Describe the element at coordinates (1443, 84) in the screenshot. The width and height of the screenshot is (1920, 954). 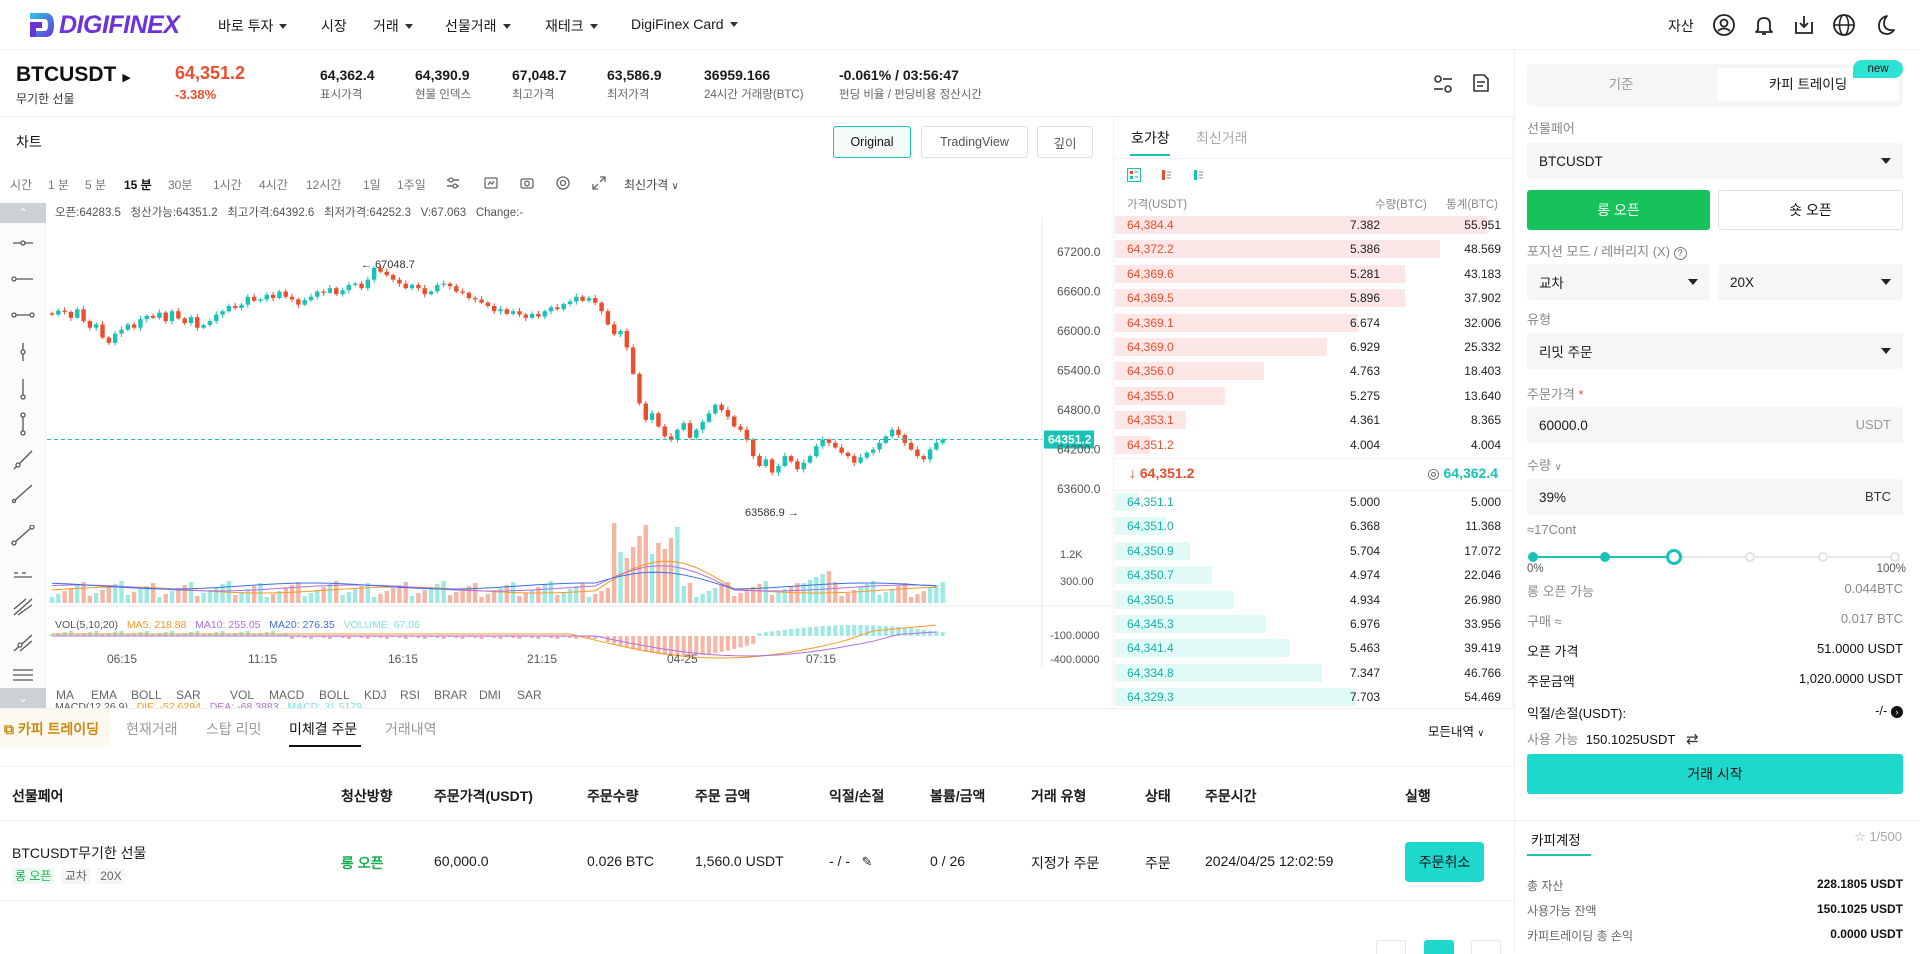
I see `settings-sliders-icon` at that location.